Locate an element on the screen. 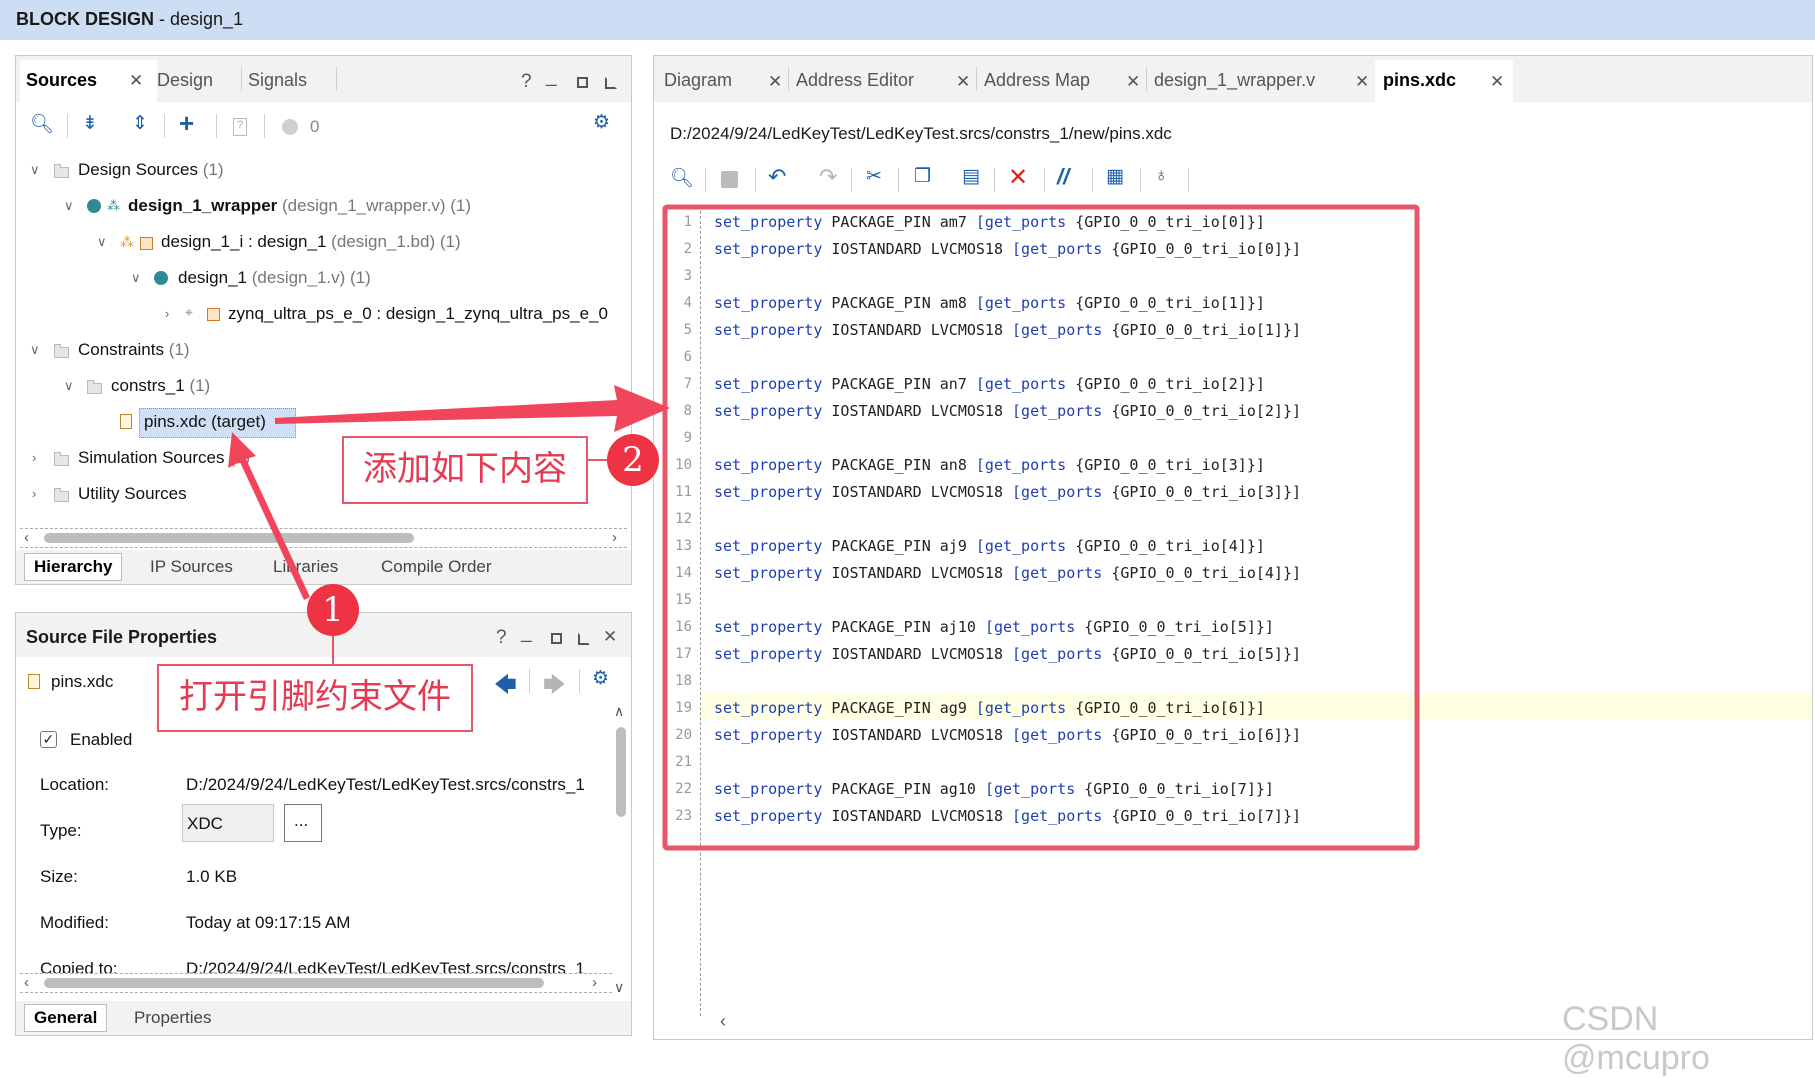 This screenshot has height=1078, width=1815. callout-add-content: 添加如下内容 is located at coordinates (465, 470).